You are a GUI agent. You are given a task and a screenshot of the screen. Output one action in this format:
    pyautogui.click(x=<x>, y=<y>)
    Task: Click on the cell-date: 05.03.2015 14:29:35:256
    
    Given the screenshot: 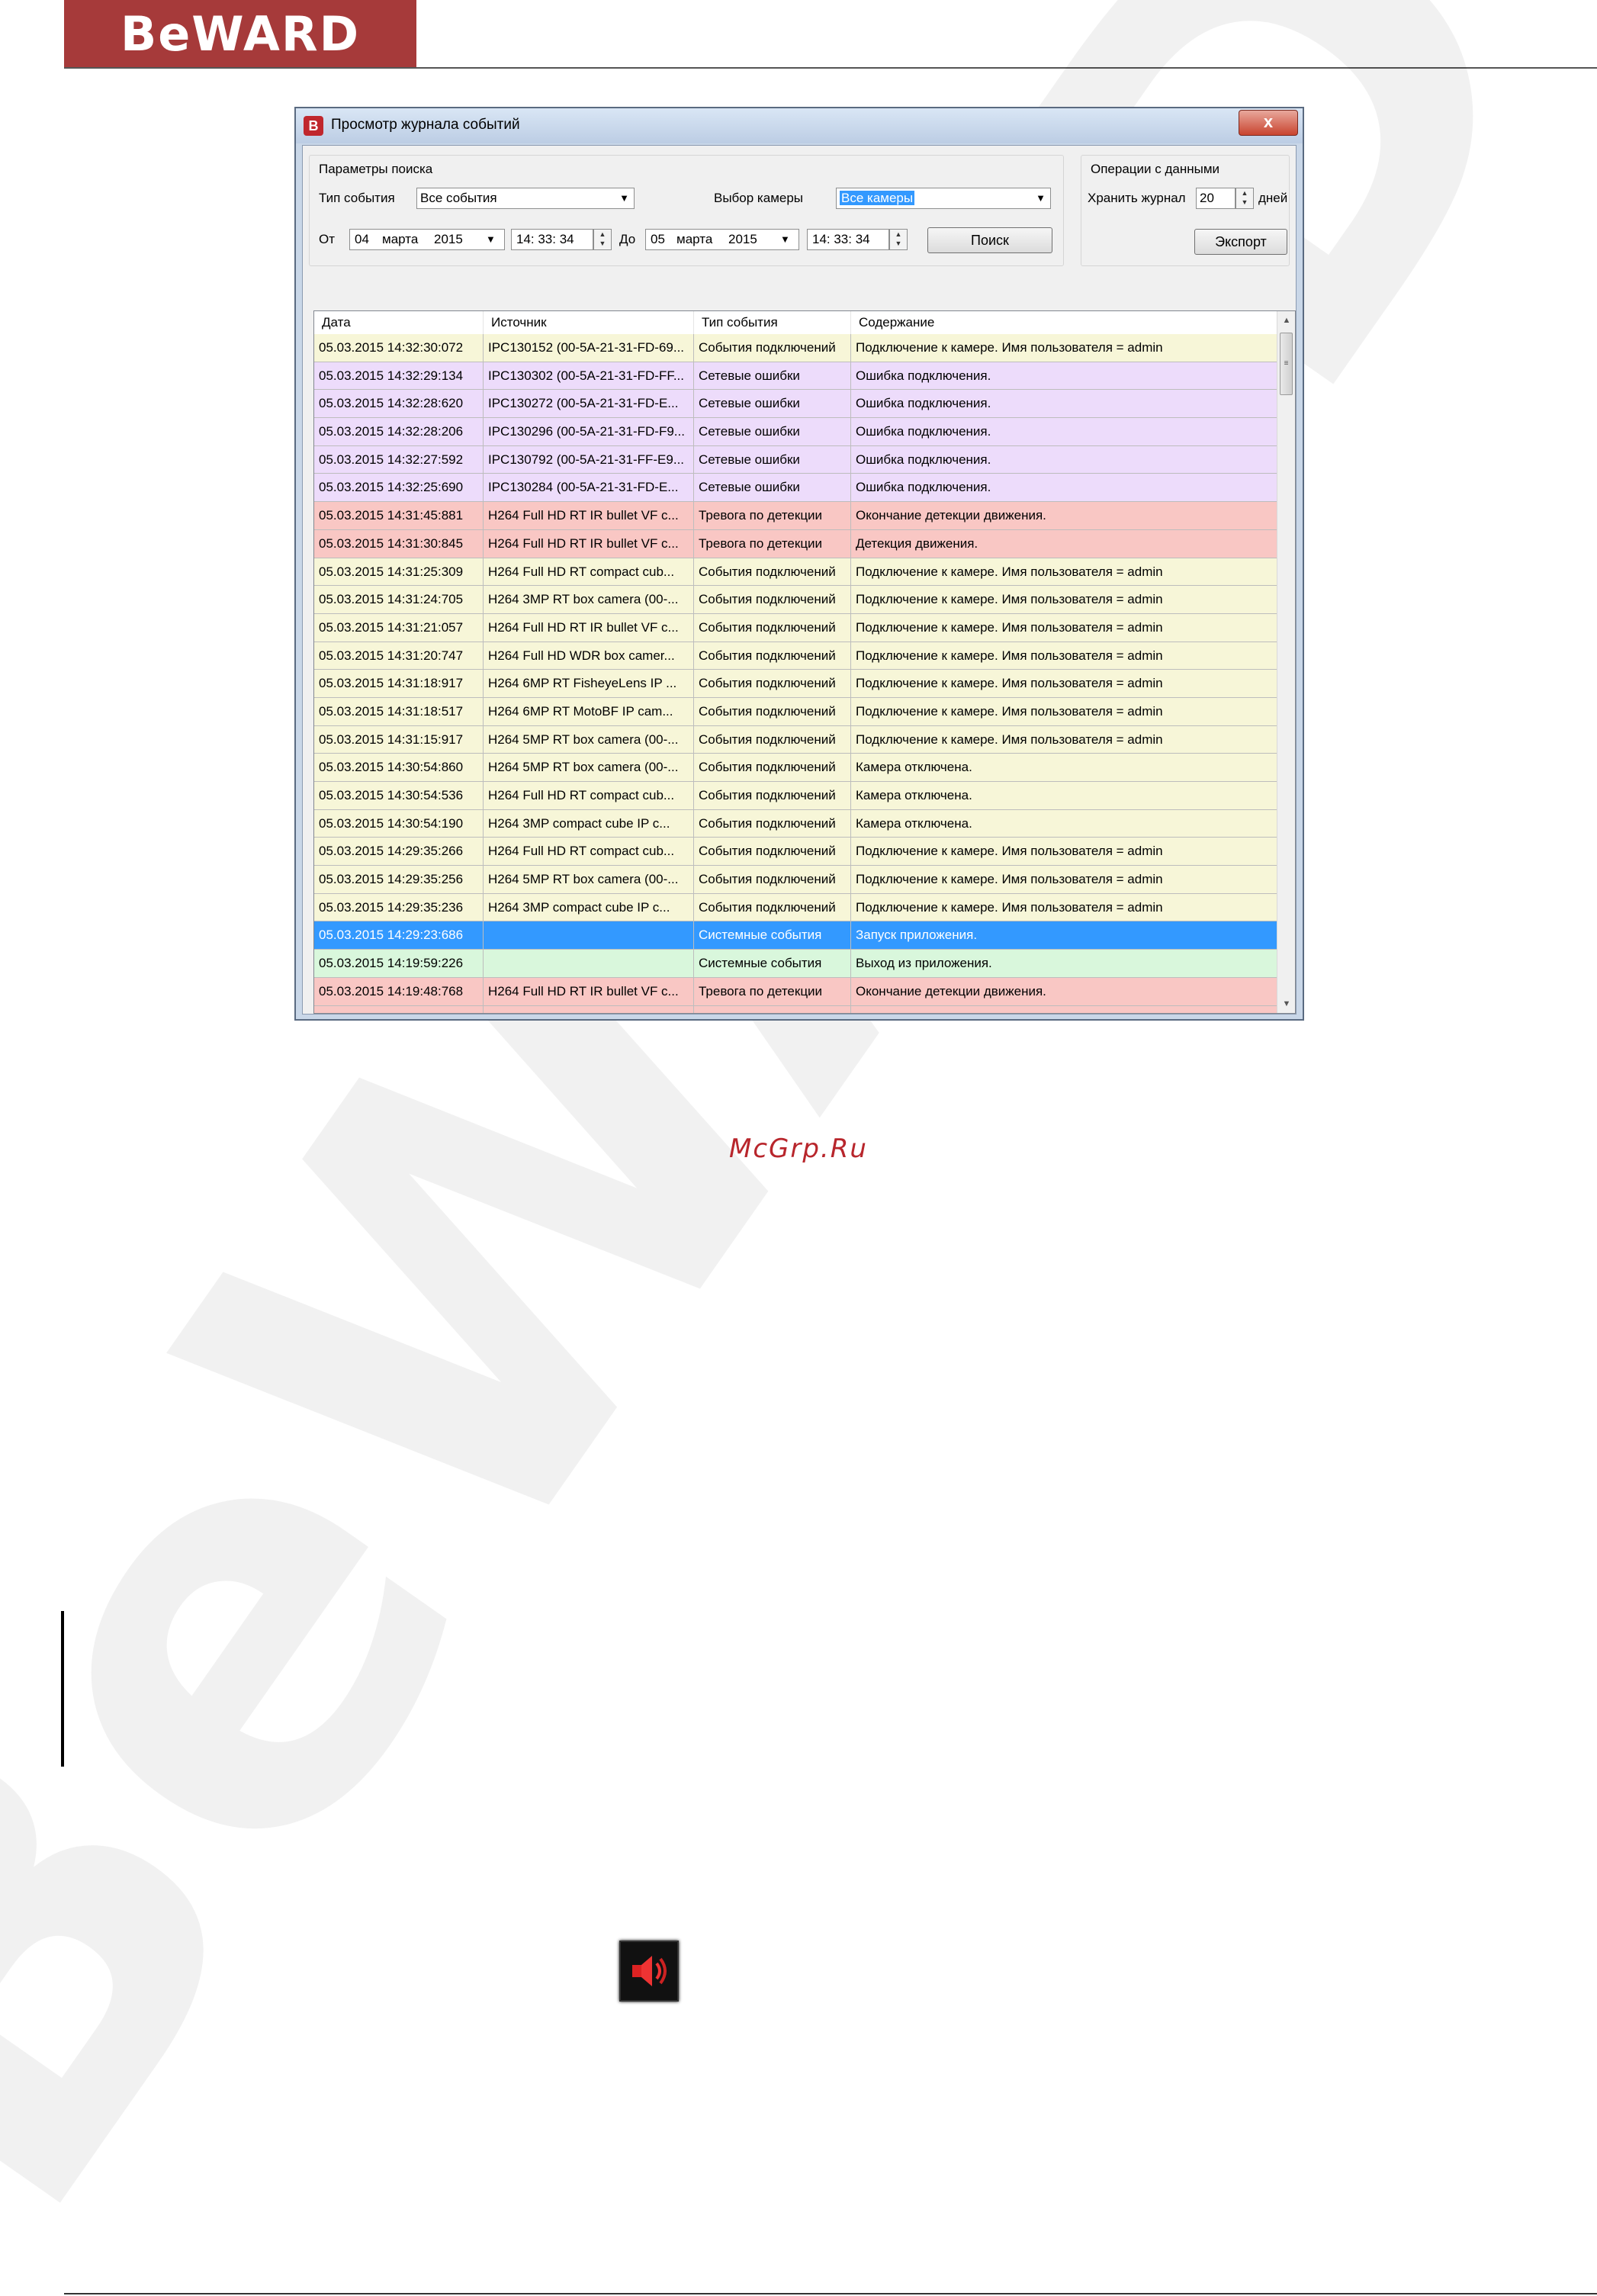 What is the action you would take?
    pyautogui.click(x=399, y=880)
    